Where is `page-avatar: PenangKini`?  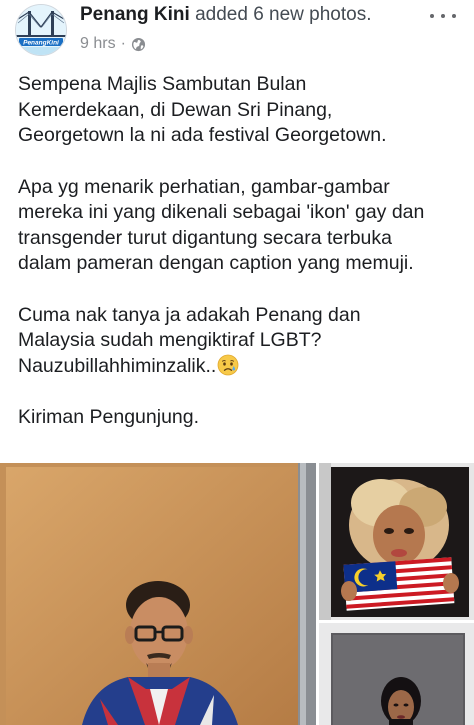
page-avatar: PenangKini is located at coordinates (41, 30).